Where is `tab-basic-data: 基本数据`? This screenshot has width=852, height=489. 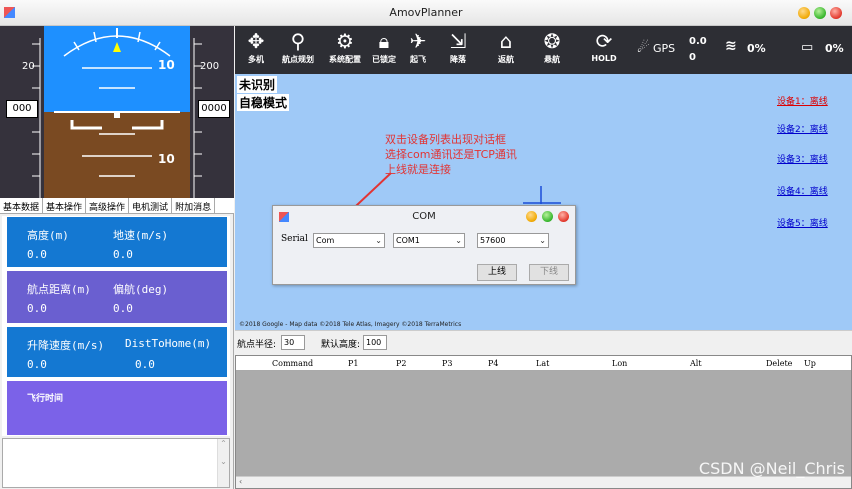
tab-basic-data: 基本数据 is located at coordinates (22, 205).